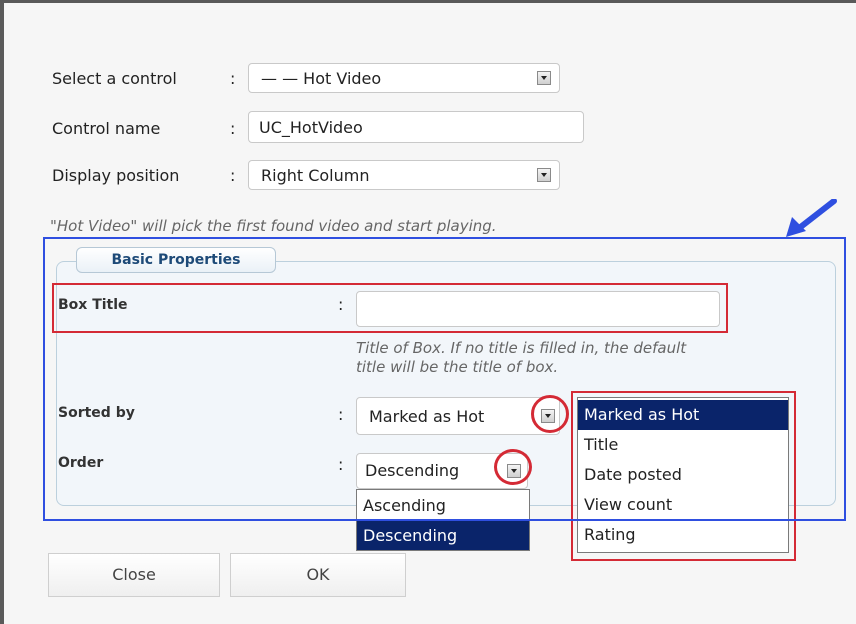 This screenshot has width=856, height=624. What do you see at coordinates (311, 127) in the screenshot?
I see `control-name-value: UC_HotVideo` at bounding box center [311, 127].